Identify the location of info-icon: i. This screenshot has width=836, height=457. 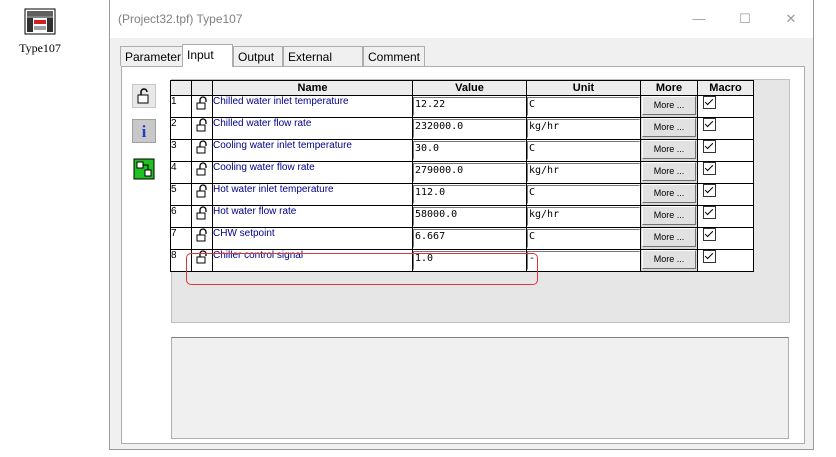
(144, 131).